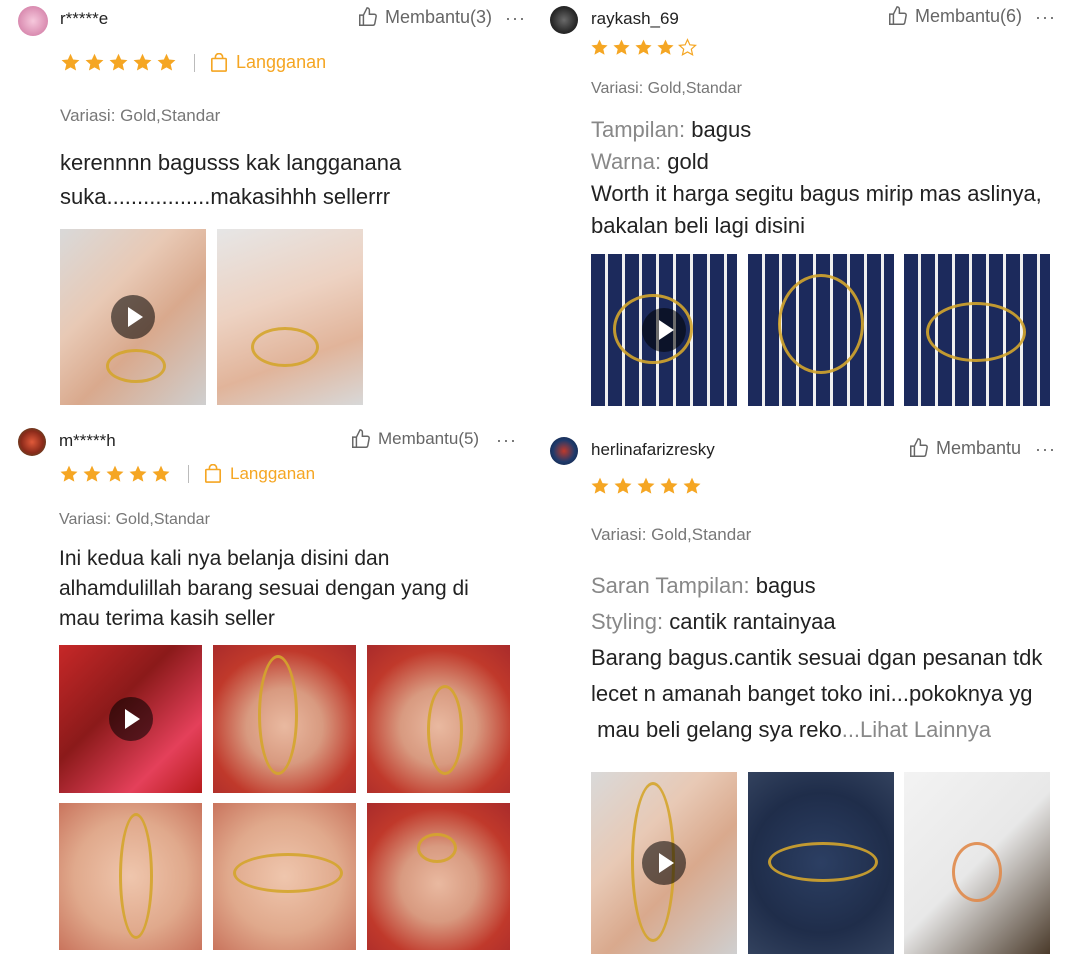 This screenshot has height=963, width=1070. Describe the element at coordinates (670, 585) in the screenshot. I see `attribute-label: Saran Tampilan:` at that location.